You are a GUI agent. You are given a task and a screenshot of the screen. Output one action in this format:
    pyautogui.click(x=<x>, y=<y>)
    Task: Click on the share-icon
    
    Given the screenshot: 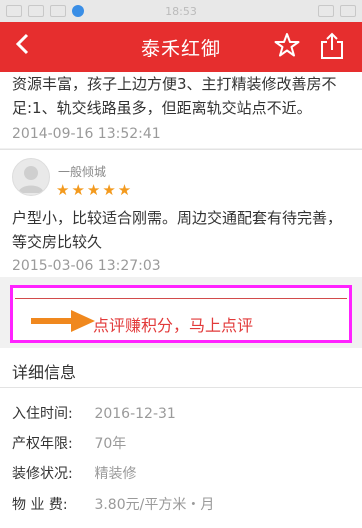 What is the action you would take?
    pyautogui.click(x=332, y=46)
    